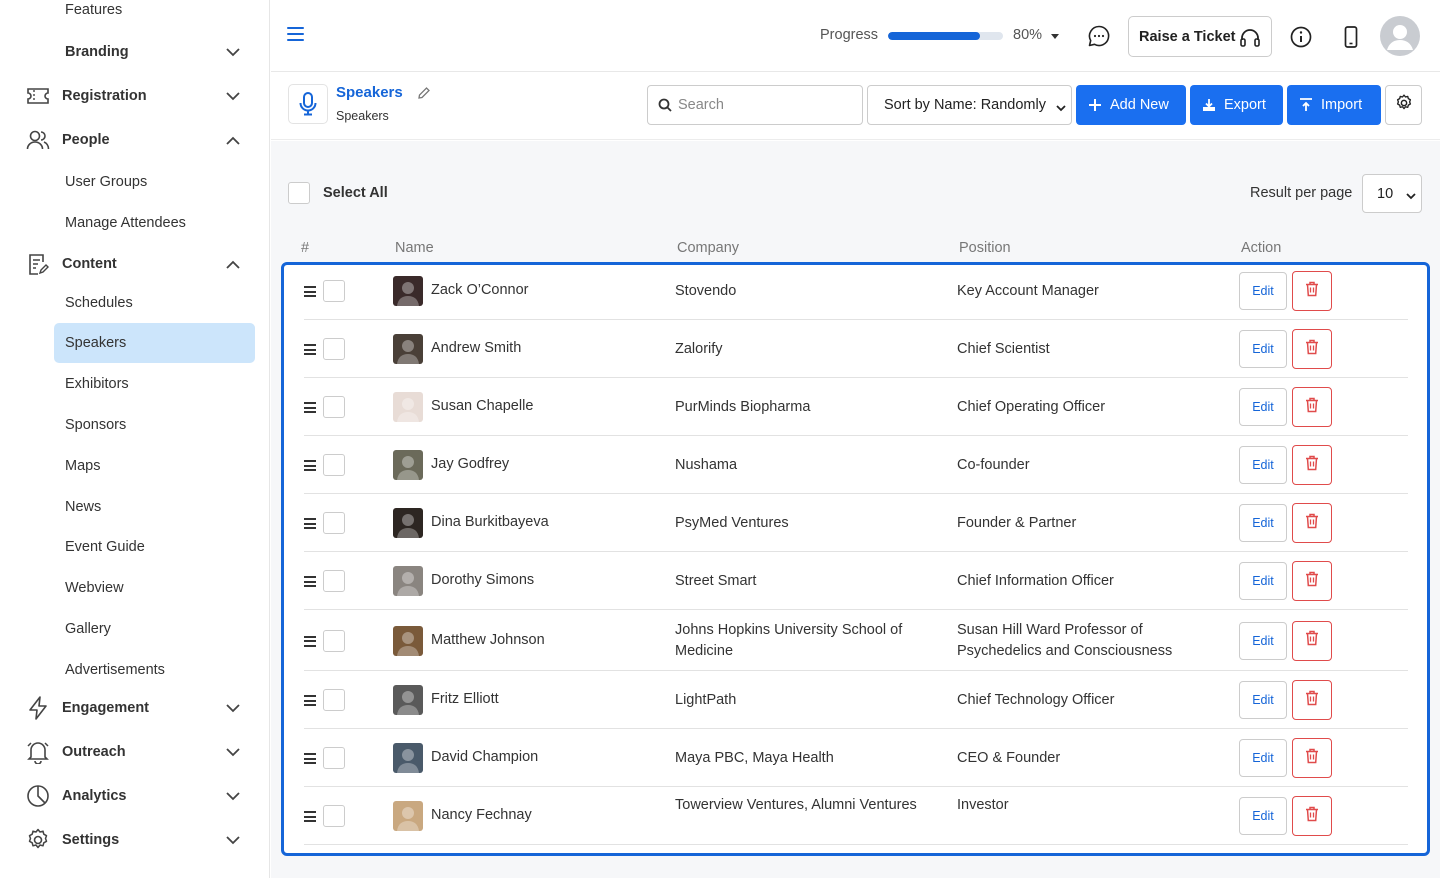 Image resolution: width=1440 pixels, height=878 pixels. What do you see at coordinates (154, 182) in the screenshot?
I see `sidebar-item-user-groups: User Groups` at bounding box center [154, 182].